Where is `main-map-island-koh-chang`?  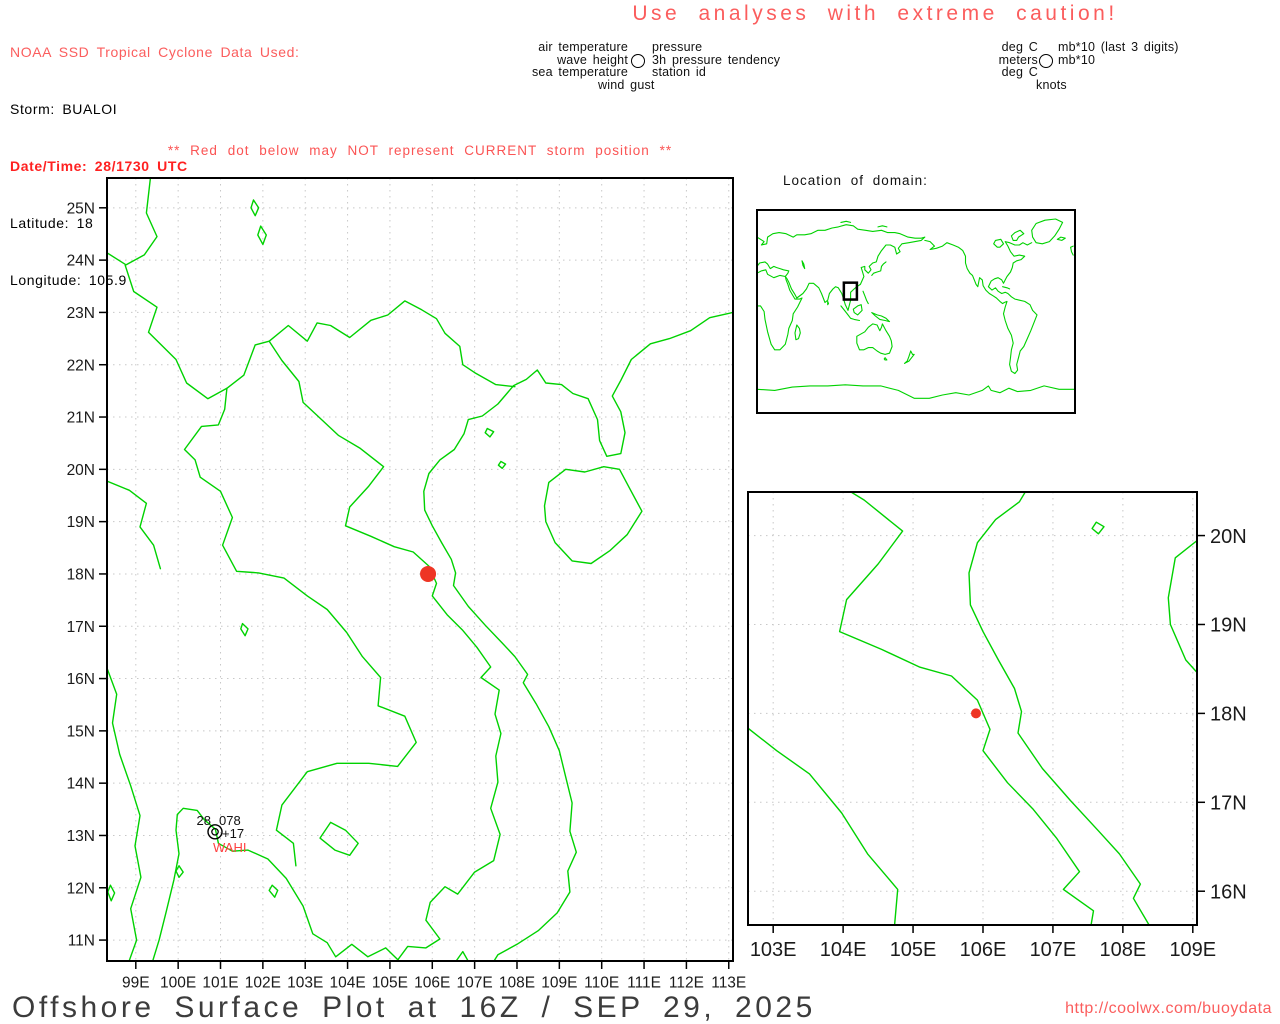 main-map-island-koh-chang is located at coordinates (273, 891).